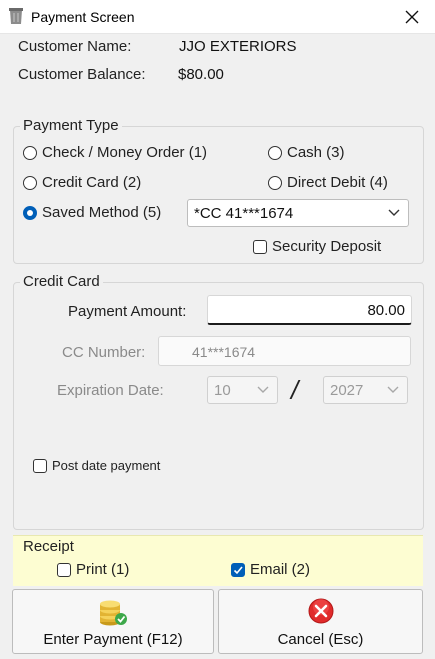 The image size is (435, 659). I want to click on radio-check-money-order-label: Check / Money Order (1), so click(125, 152).